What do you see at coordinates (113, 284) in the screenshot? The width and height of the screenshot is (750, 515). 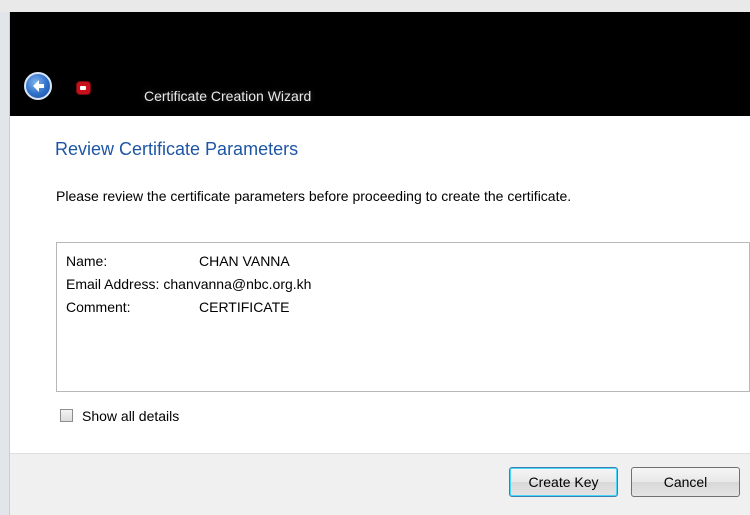 I see `param-label-email: Email Address:` at bounding box center [113, 284].